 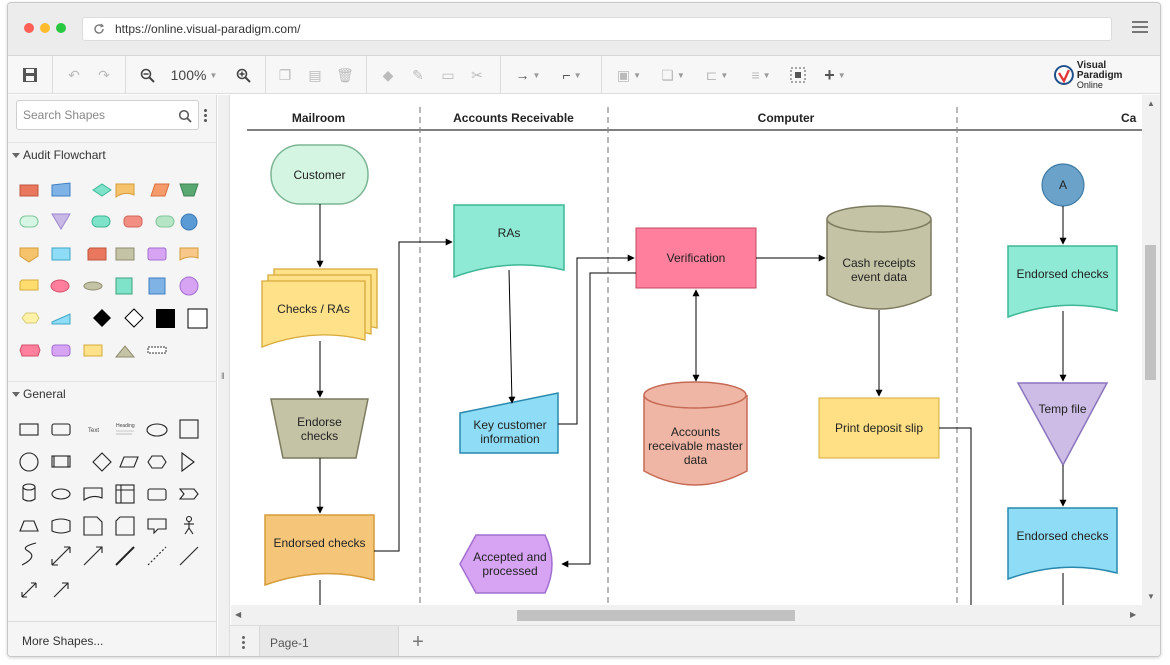 I want to click on group-button: ▣ ▼, so click(x=629, y=75).